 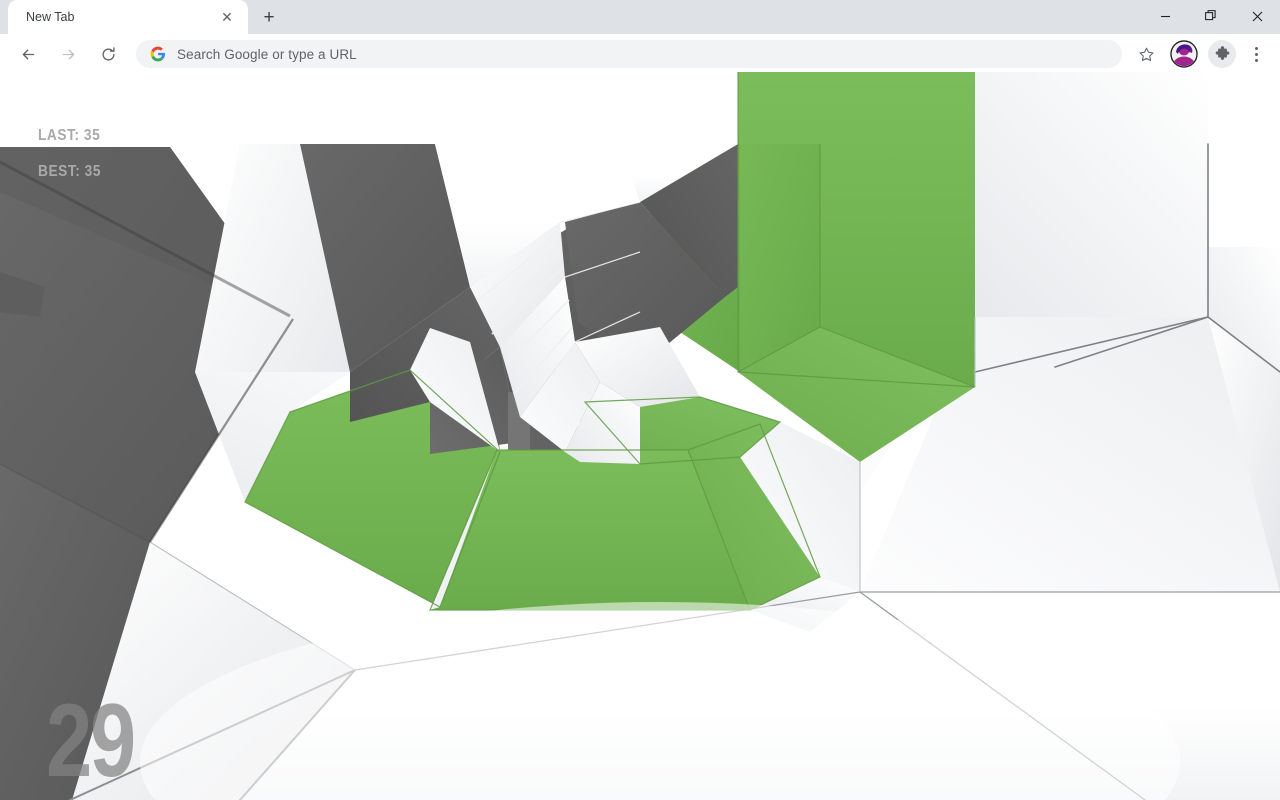 I want to click on new-tab-button: +, so click(x=269, y=17).